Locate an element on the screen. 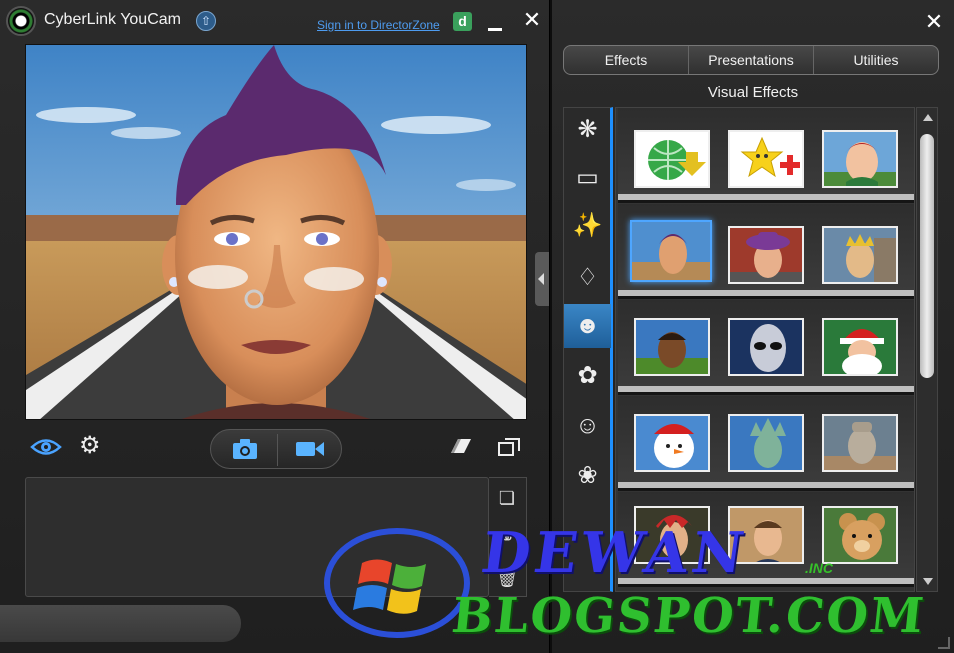 This screenshot has height=653, width=954. teddy-bear-thumb is located at coordinates (860, 535).